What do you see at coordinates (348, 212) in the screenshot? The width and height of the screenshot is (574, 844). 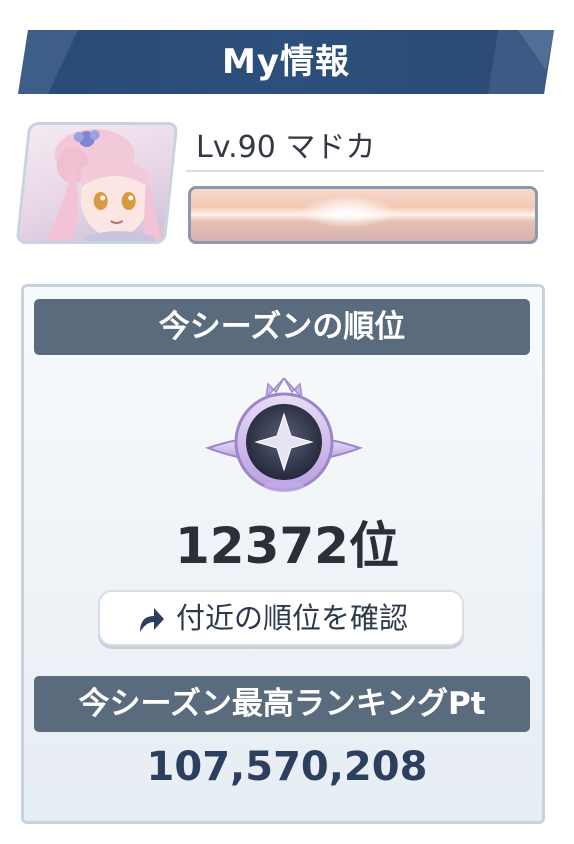 I see `sunset-glow` at bounding box center [348, 212].